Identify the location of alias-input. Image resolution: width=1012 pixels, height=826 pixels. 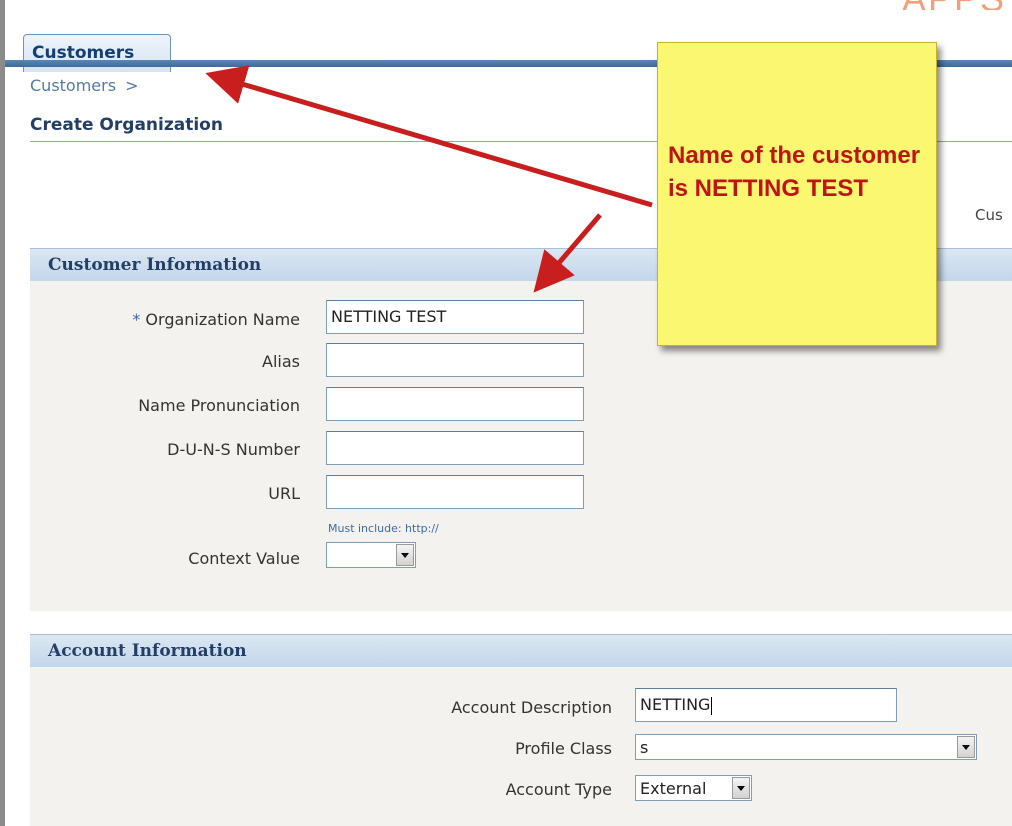
(455, 360).